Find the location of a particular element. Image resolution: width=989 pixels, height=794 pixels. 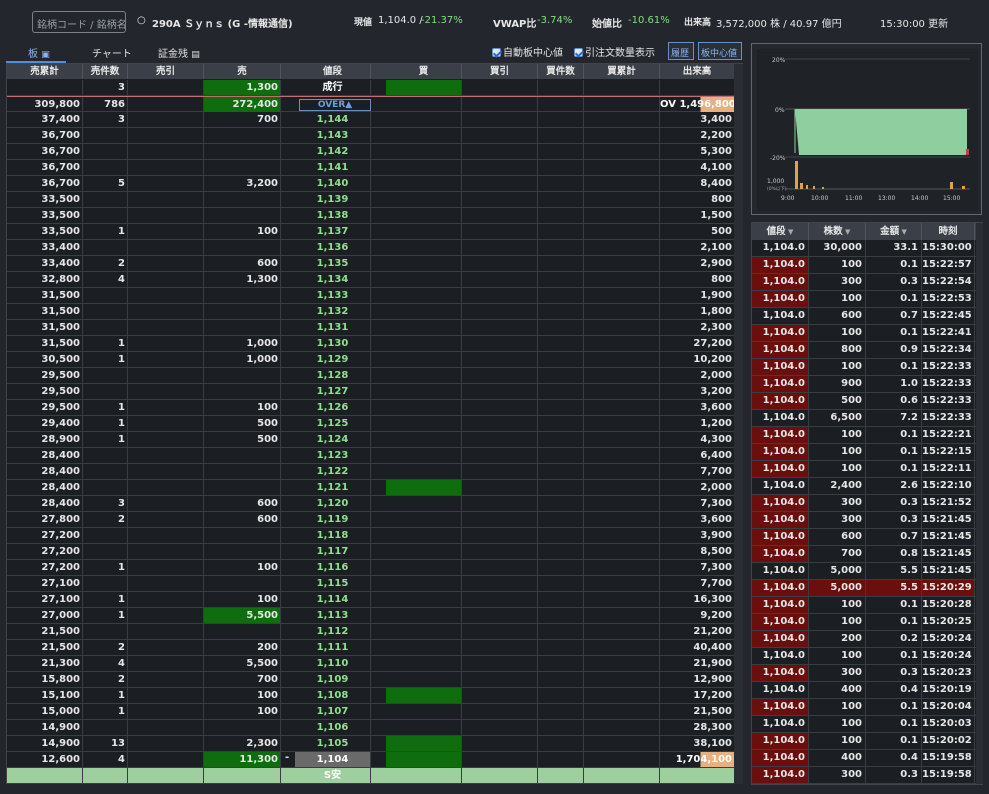

price: 1,109 is located at coordinates (333, 679).